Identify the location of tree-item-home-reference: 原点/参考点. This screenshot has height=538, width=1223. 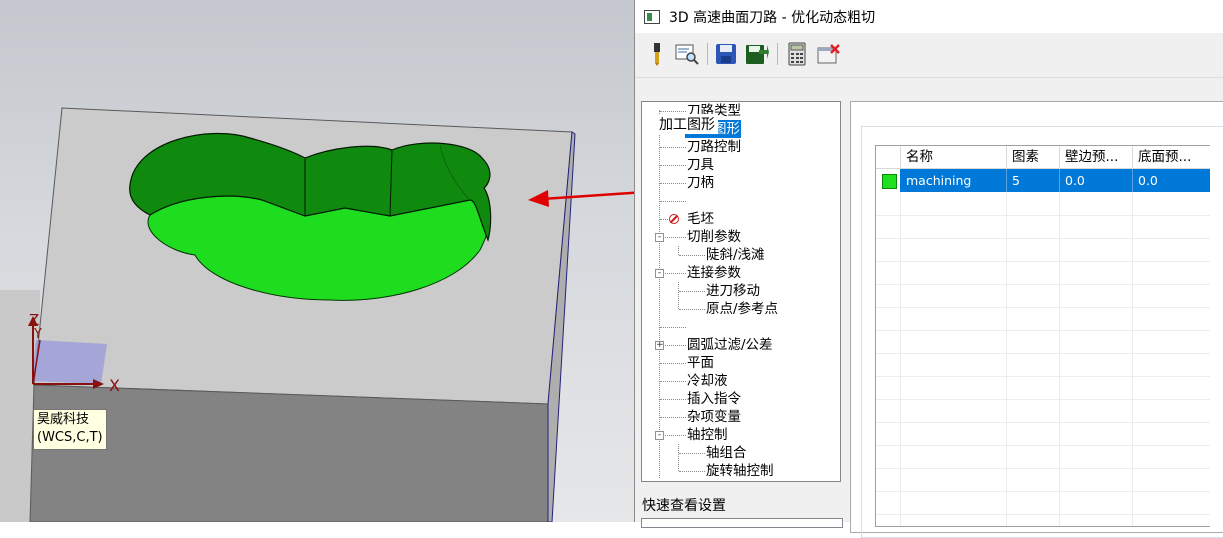
(742, 309).